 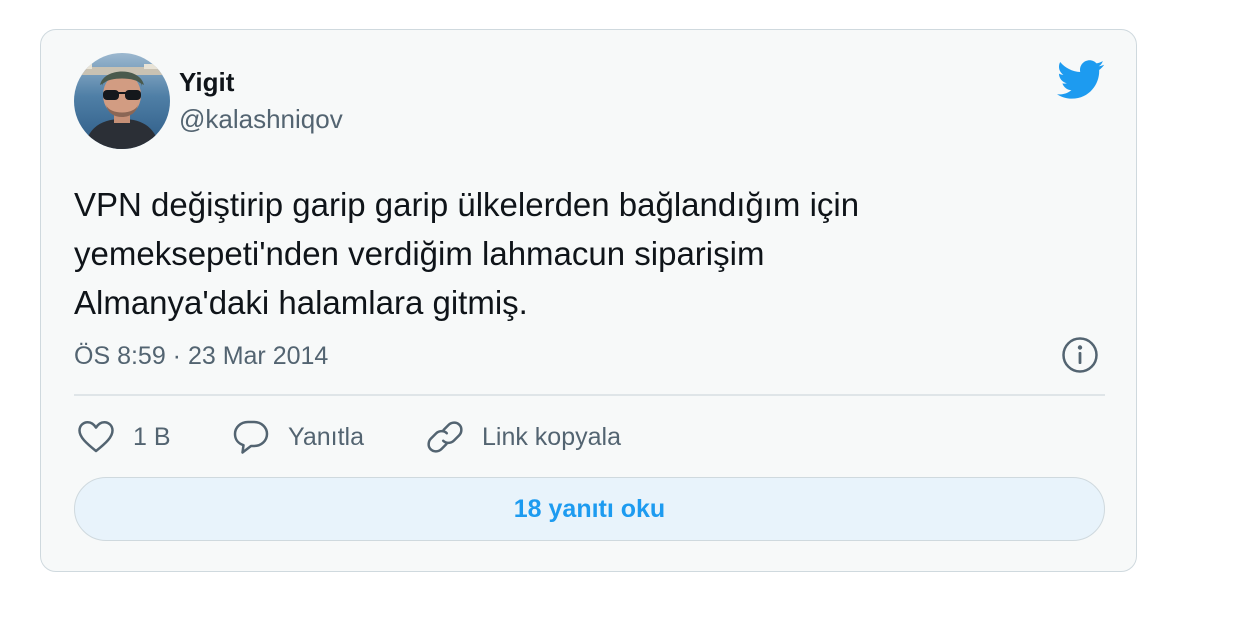 I want to click on divider, so click(x=589, y=395).